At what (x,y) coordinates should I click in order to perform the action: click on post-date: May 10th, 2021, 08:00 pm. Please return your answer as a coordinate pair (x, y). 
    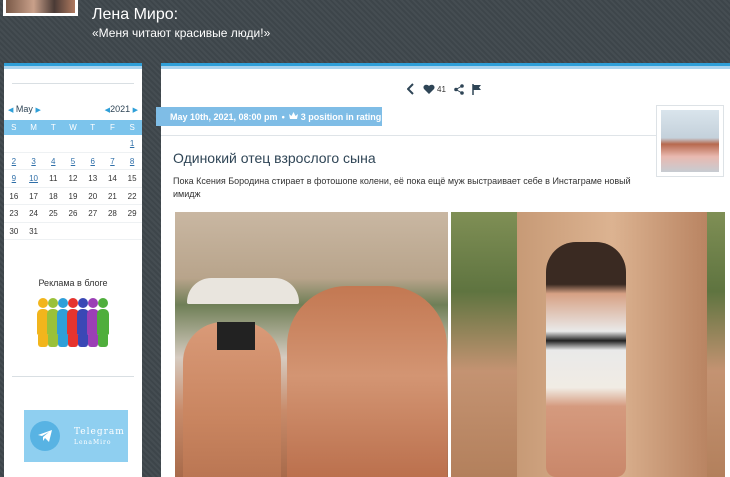
    Looking at the image, I should click on (224, 117).